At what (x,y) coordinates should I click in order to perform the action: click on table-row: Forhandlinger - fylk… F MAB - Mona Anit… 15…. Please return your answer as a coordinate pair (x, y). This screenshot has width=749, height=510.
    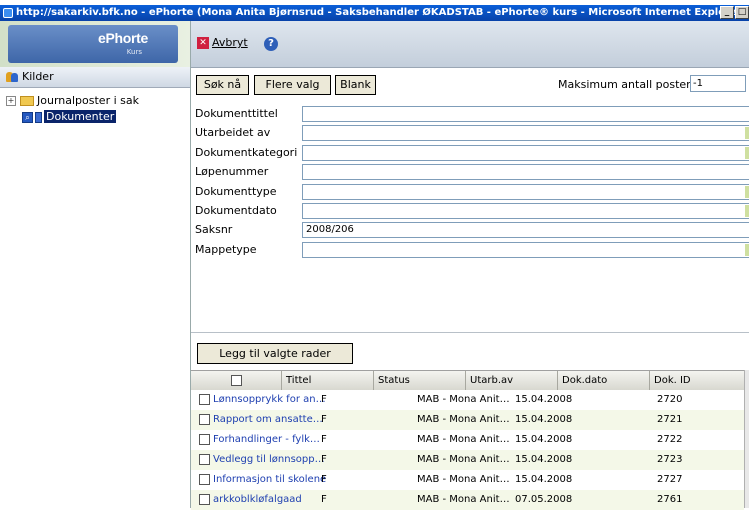
    Looking at the image, I should click on (467, 440).